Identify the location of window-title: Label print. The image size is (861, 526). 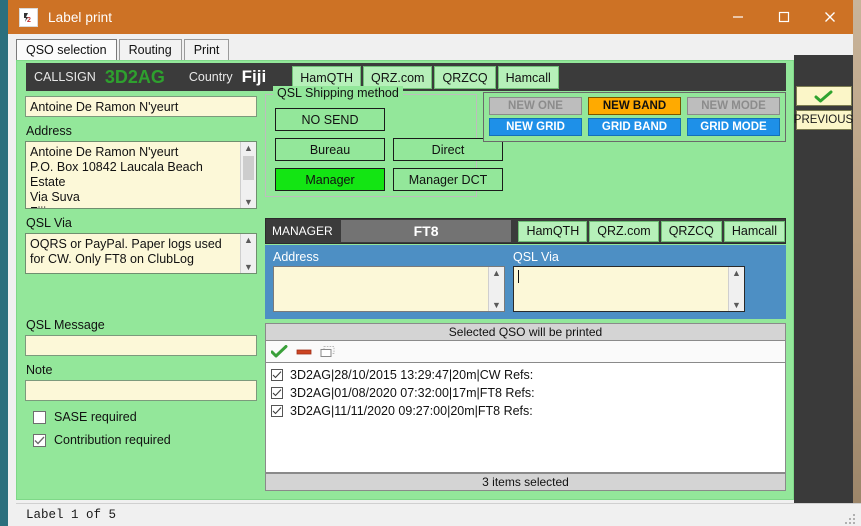
(80, 17).